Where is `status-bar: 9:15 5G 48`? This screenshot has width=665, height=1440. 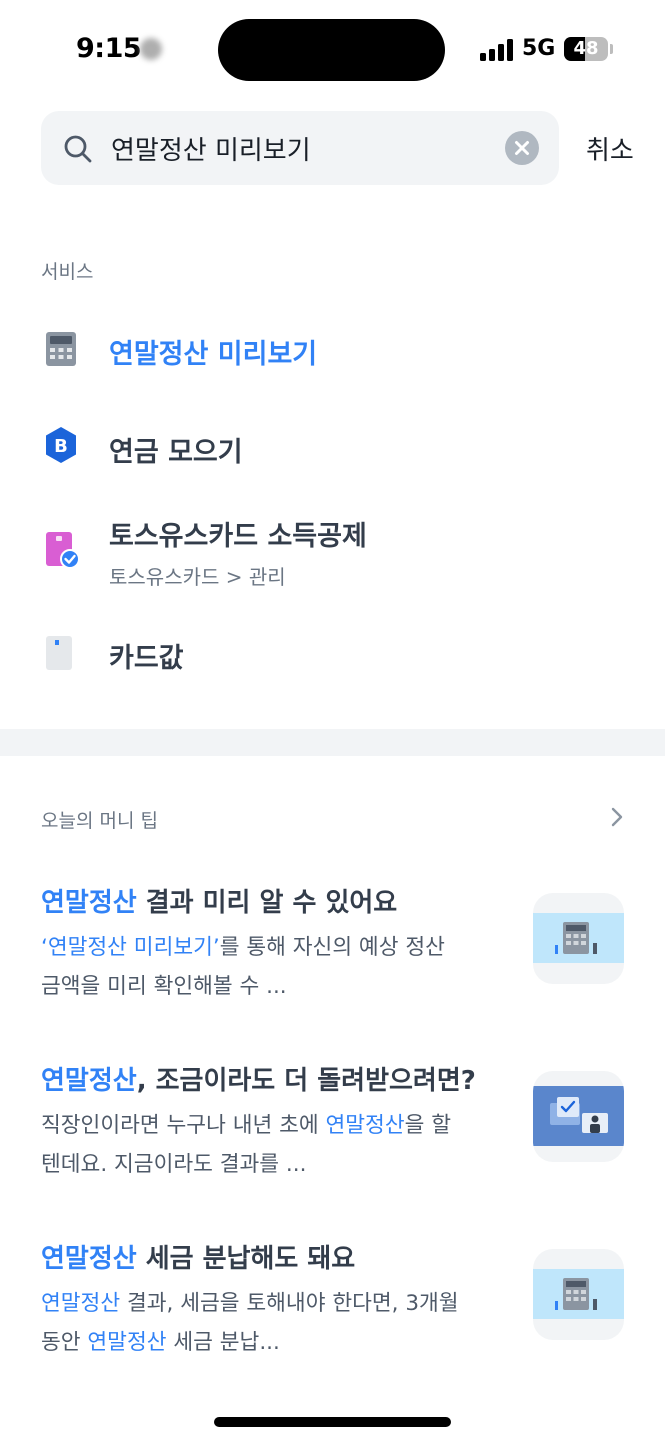 status-bar: 9:15 5G 48 is located at coordinates (332, 50).